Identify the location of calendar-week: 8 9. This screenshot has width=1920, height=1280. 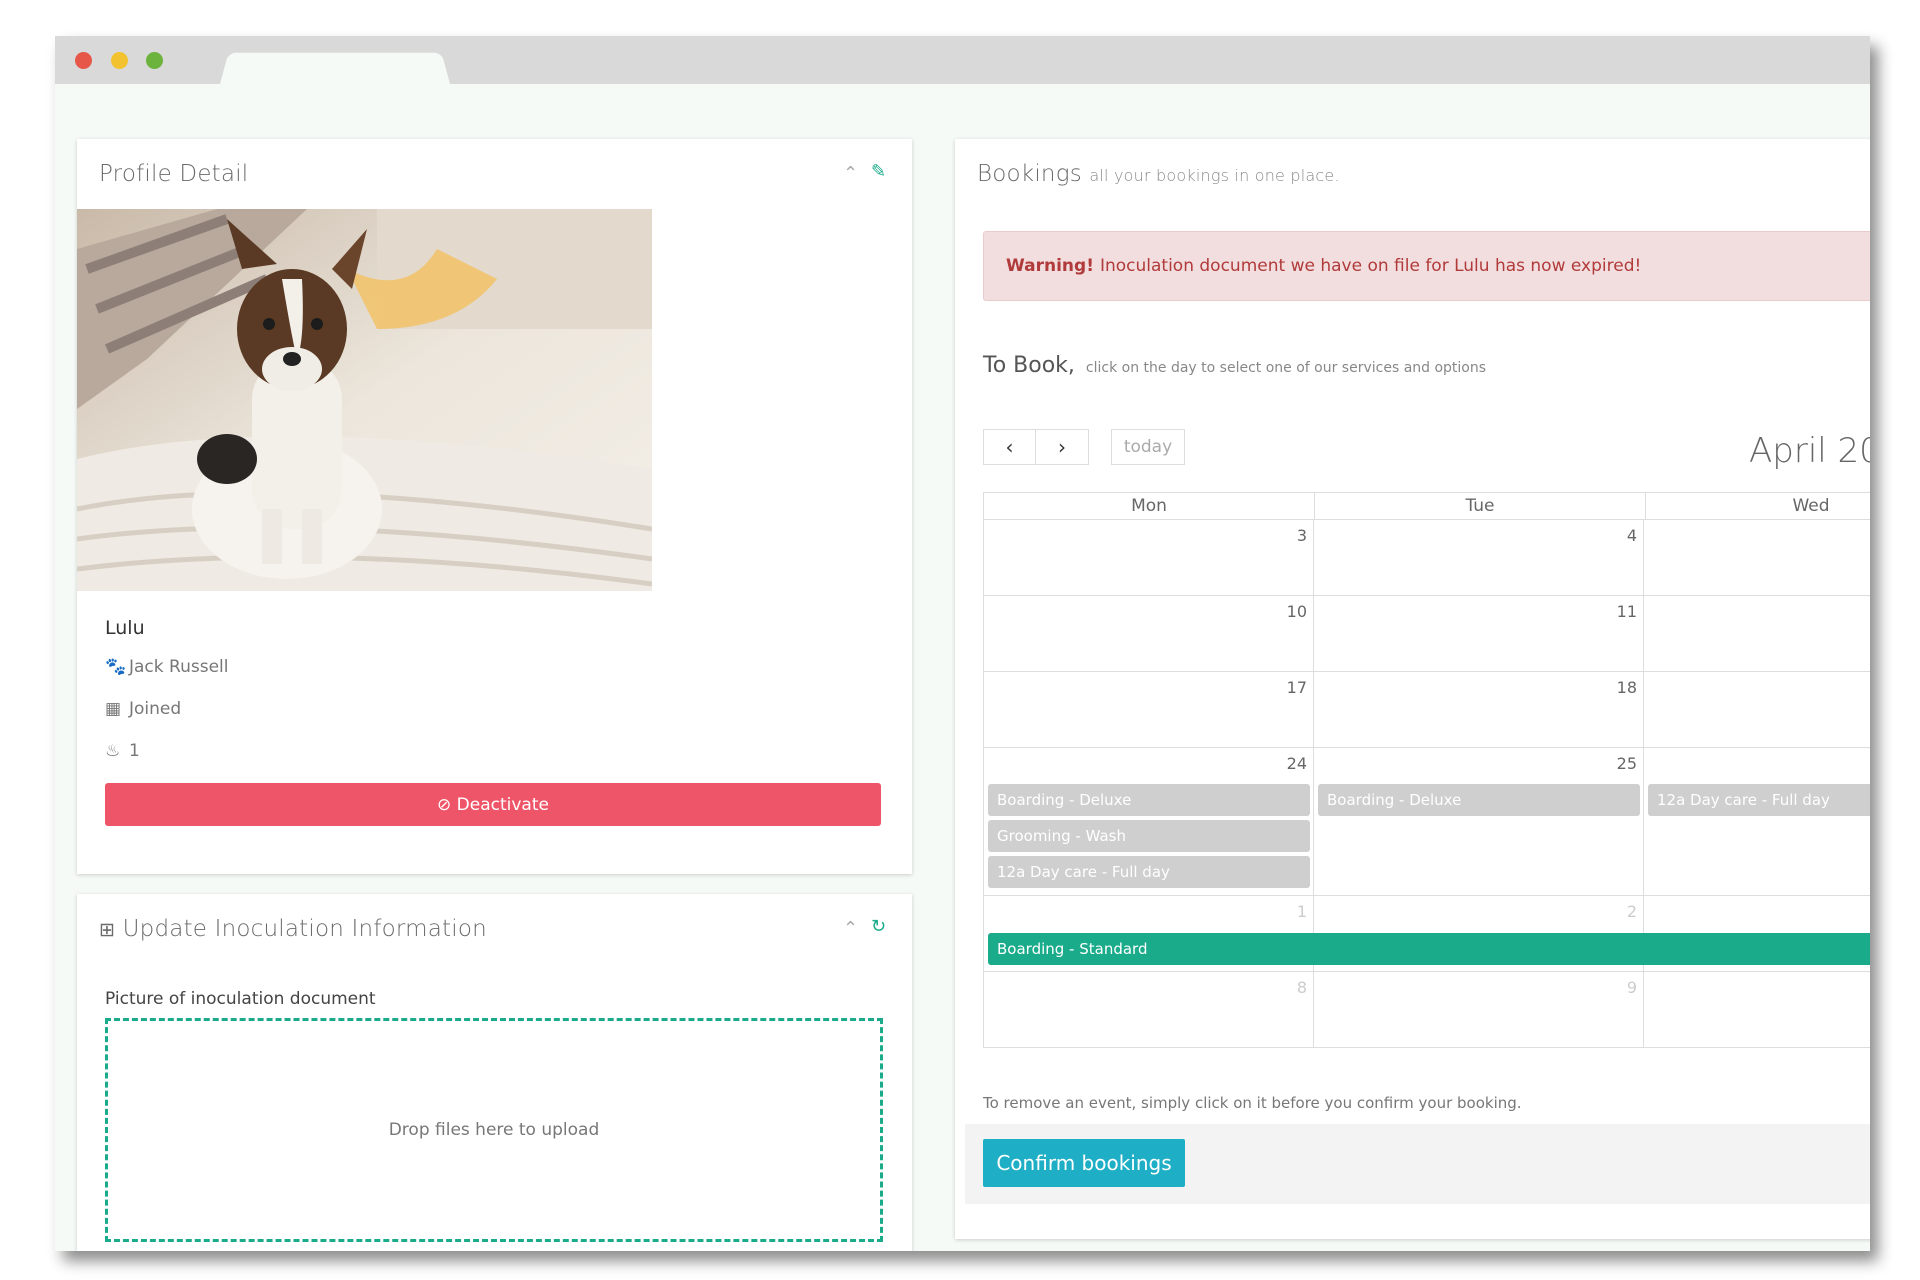
(1426, 1010).